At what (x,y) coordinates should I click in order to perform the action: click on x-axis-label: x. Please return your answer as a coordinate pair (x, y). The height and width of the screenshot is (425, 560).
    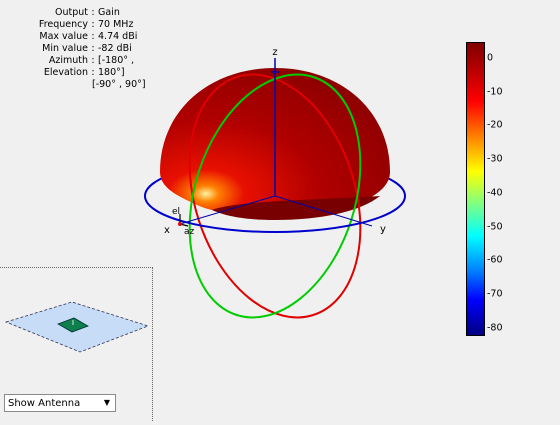
    Looking at the image, I should click on (167, 230).